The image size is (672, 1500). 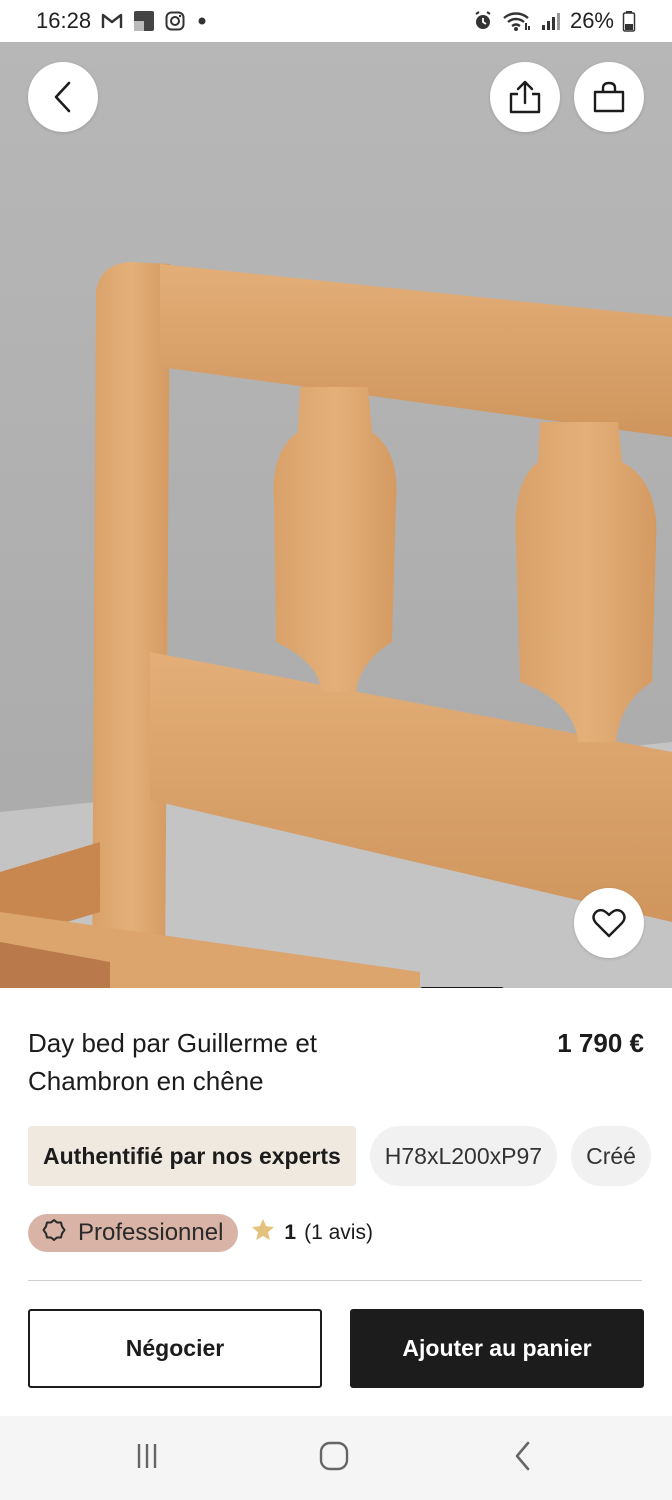 I want to click on seller-rating: 1 (1 avis), so click(x=311, y=1233).